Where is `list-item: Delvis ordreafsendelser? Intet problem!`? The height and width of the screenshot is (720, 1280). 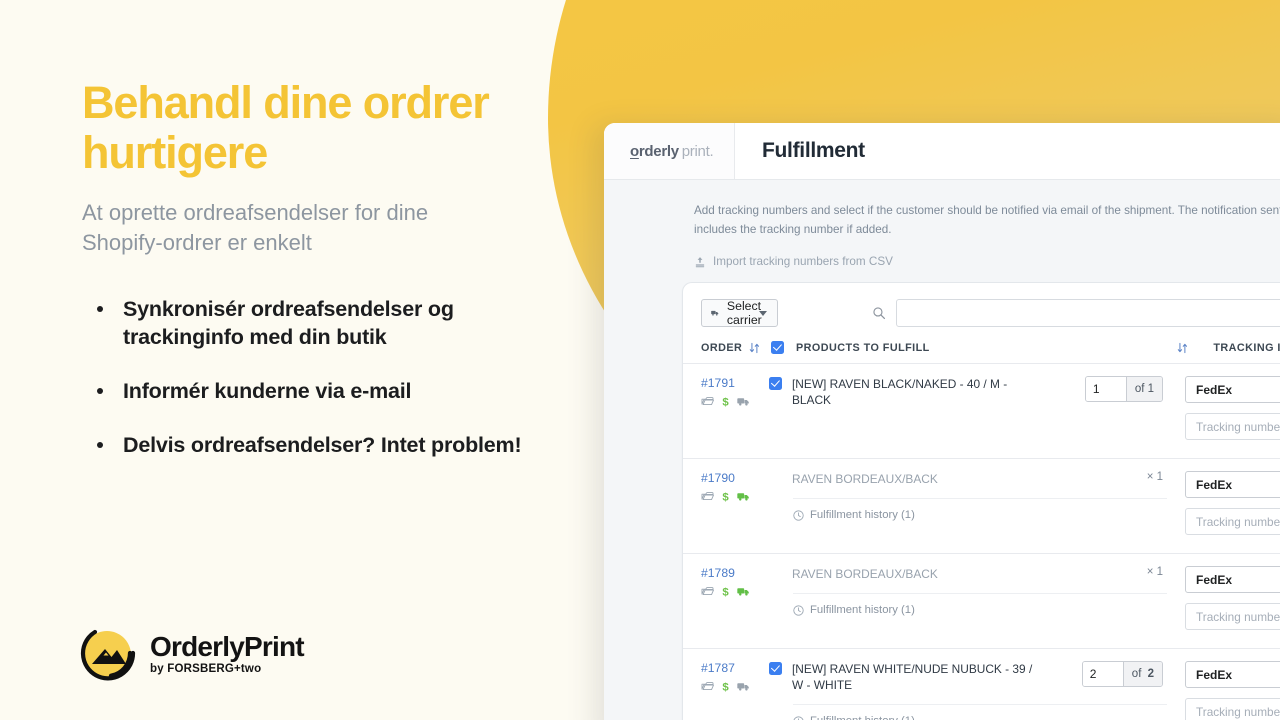
list-item: Delvis ordreafsendelser? Intet problem! is located at coordinates (317, 445).